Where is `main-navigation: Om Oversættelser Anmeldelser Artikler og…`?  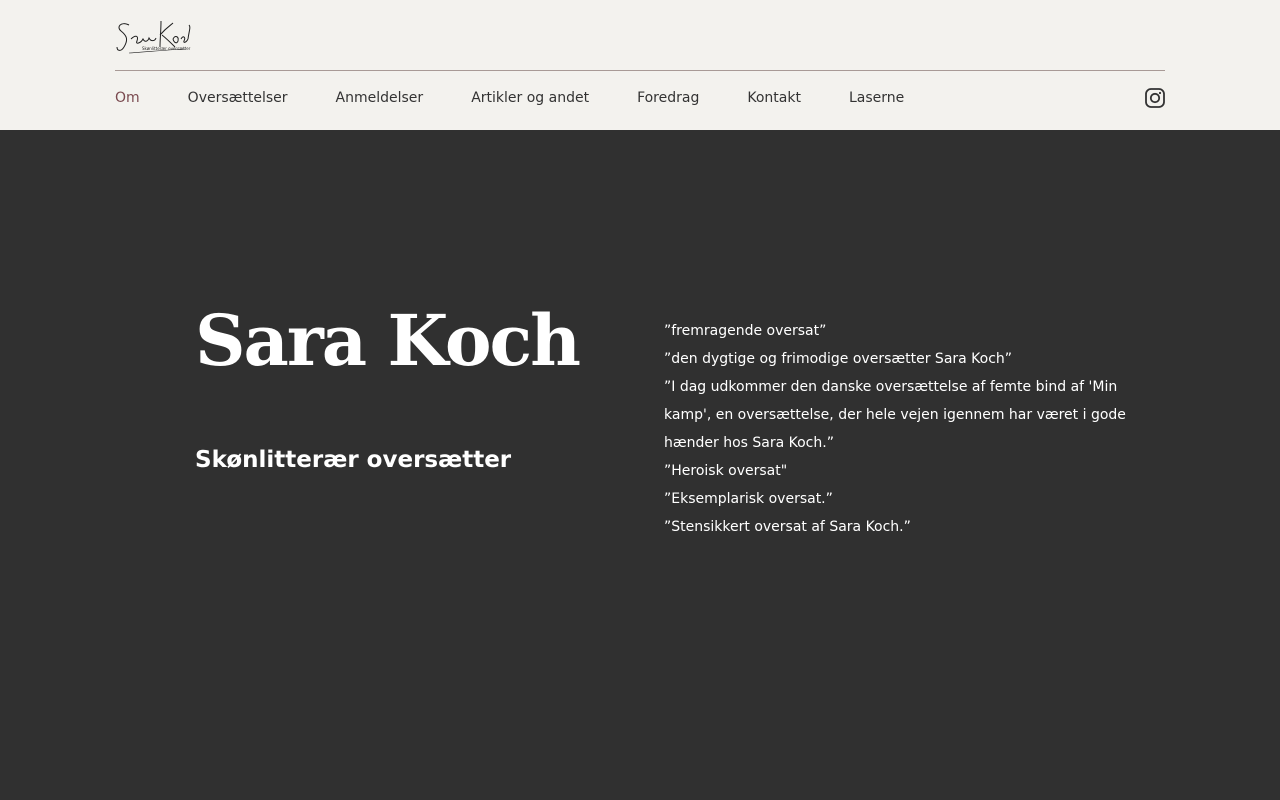
main-navigation: Om Oversættelser Anmeldelser Artikler og… is located at coordinates (533, 98).